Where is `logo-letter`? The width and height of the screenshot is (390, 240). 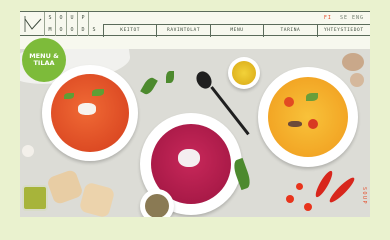 logo-letter is located at coordinates (93, 18).